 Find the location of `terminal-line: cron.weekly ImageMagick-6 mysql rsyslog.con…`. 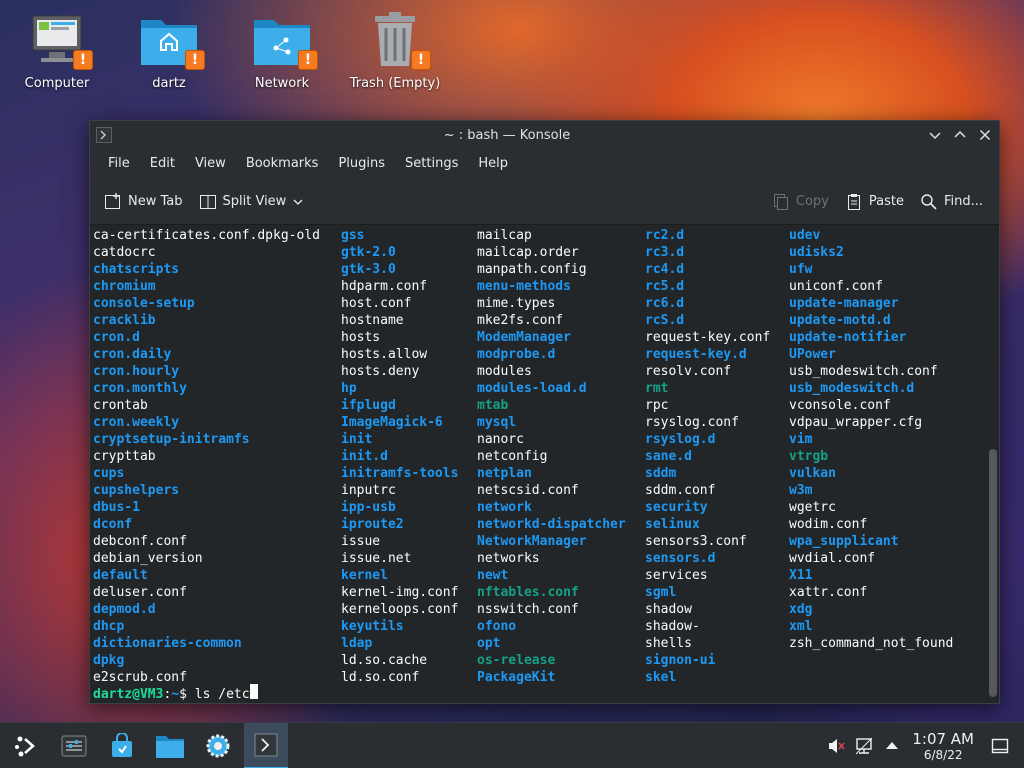

terminal-line: cron.weekly ImageMagick-6 mysql rsyslog.con… is located at coordinates (539, 422).